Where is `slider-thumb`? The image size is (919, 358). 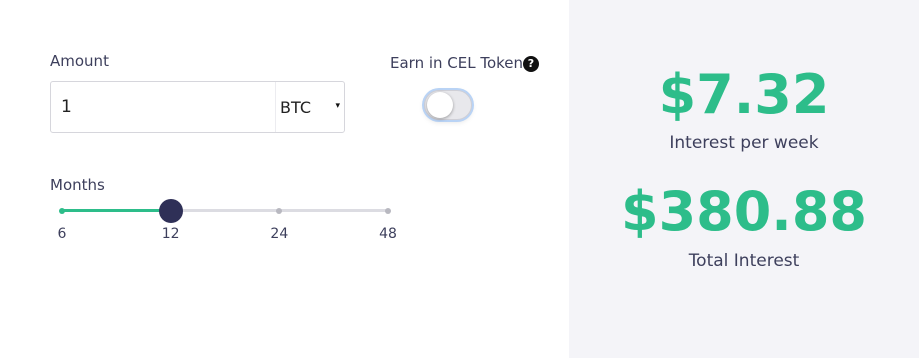 slider-thumb is located at coordinates (170, 211).